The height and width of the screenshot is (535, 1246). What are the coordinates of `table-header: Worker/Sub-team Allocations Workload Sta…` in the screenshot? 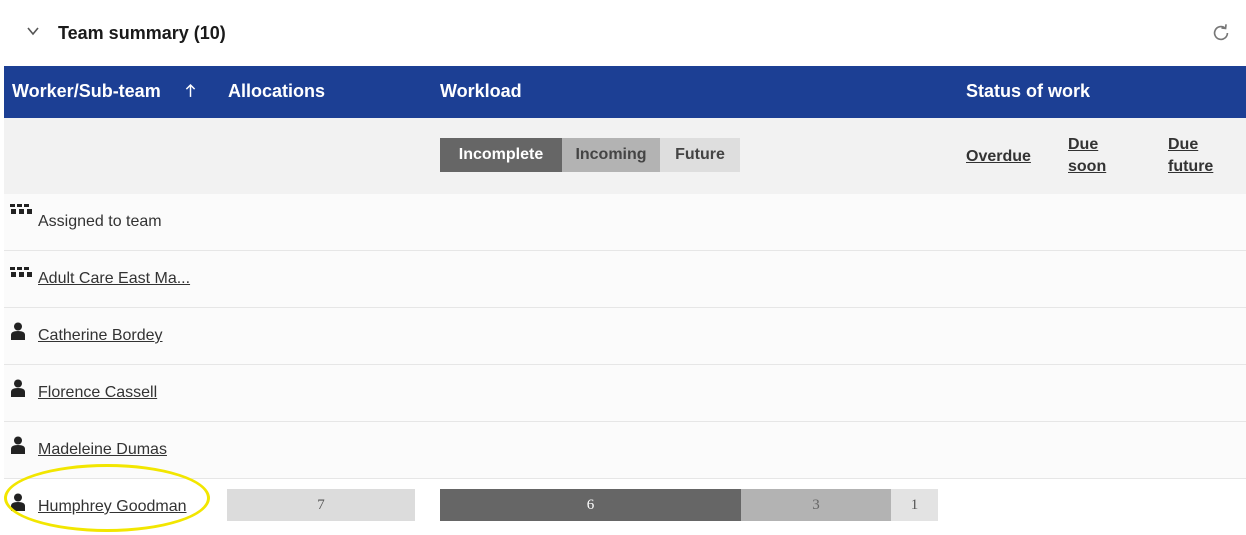 It's located at (625, 92).